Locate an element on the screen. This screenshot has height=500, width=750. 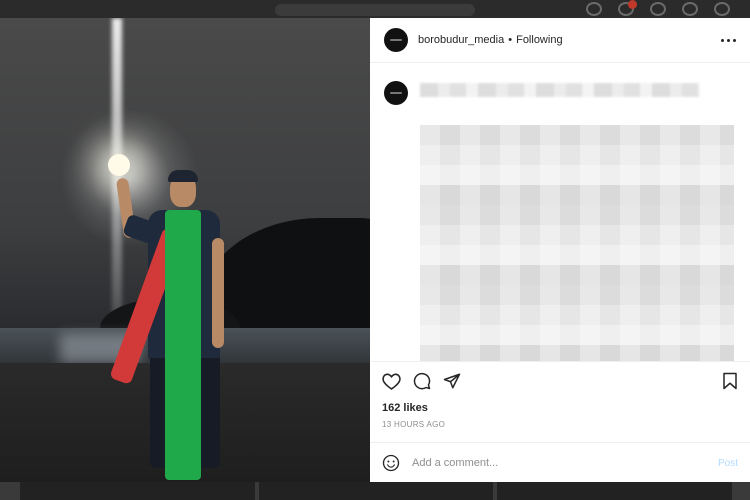
home-icon is located at coordinates (594, 9).